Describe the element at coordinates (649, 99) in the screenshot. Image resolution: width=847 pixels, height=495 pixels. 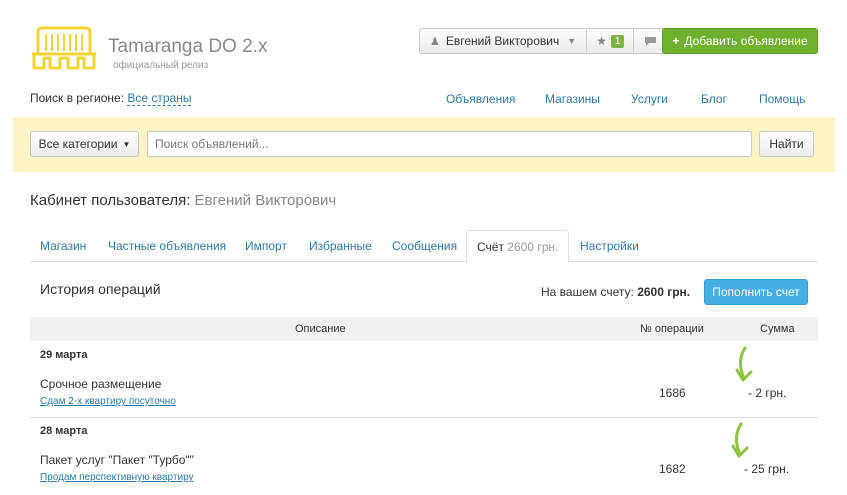
I see `nav-item-services: Услуги` at that location.